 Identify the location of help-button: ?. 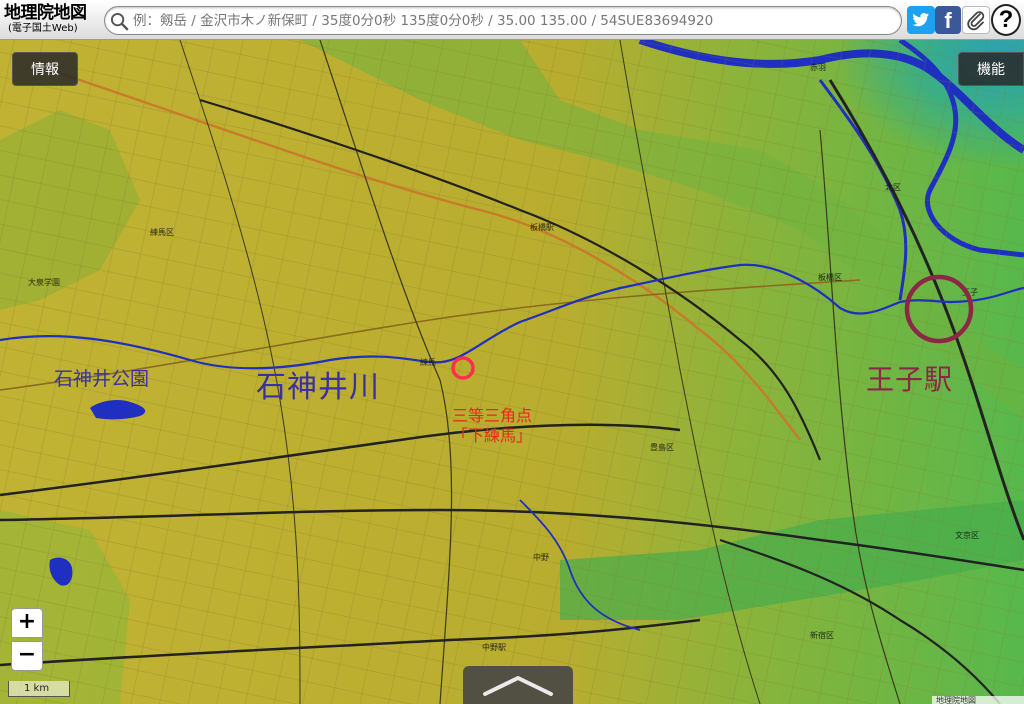
(1006, 20).